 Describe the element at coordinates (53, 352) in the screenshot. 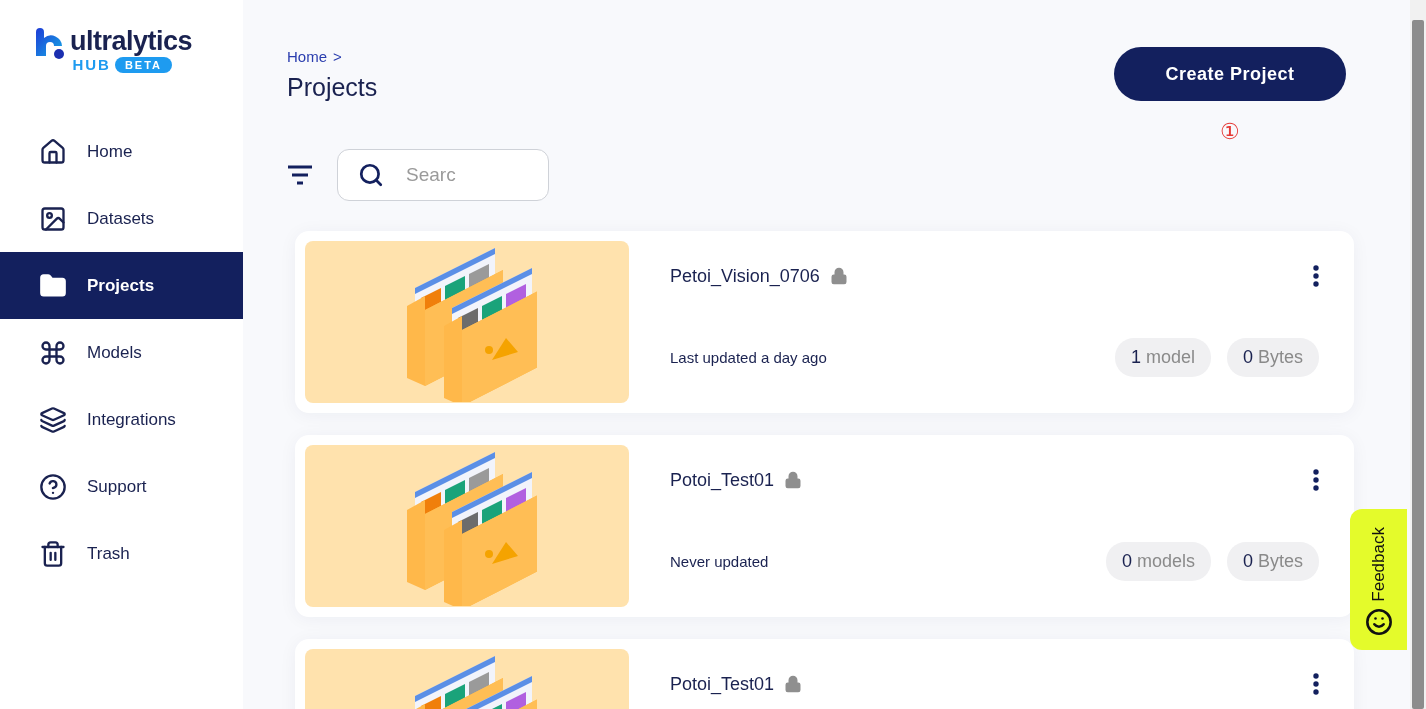

I see `command-icon` at that location.